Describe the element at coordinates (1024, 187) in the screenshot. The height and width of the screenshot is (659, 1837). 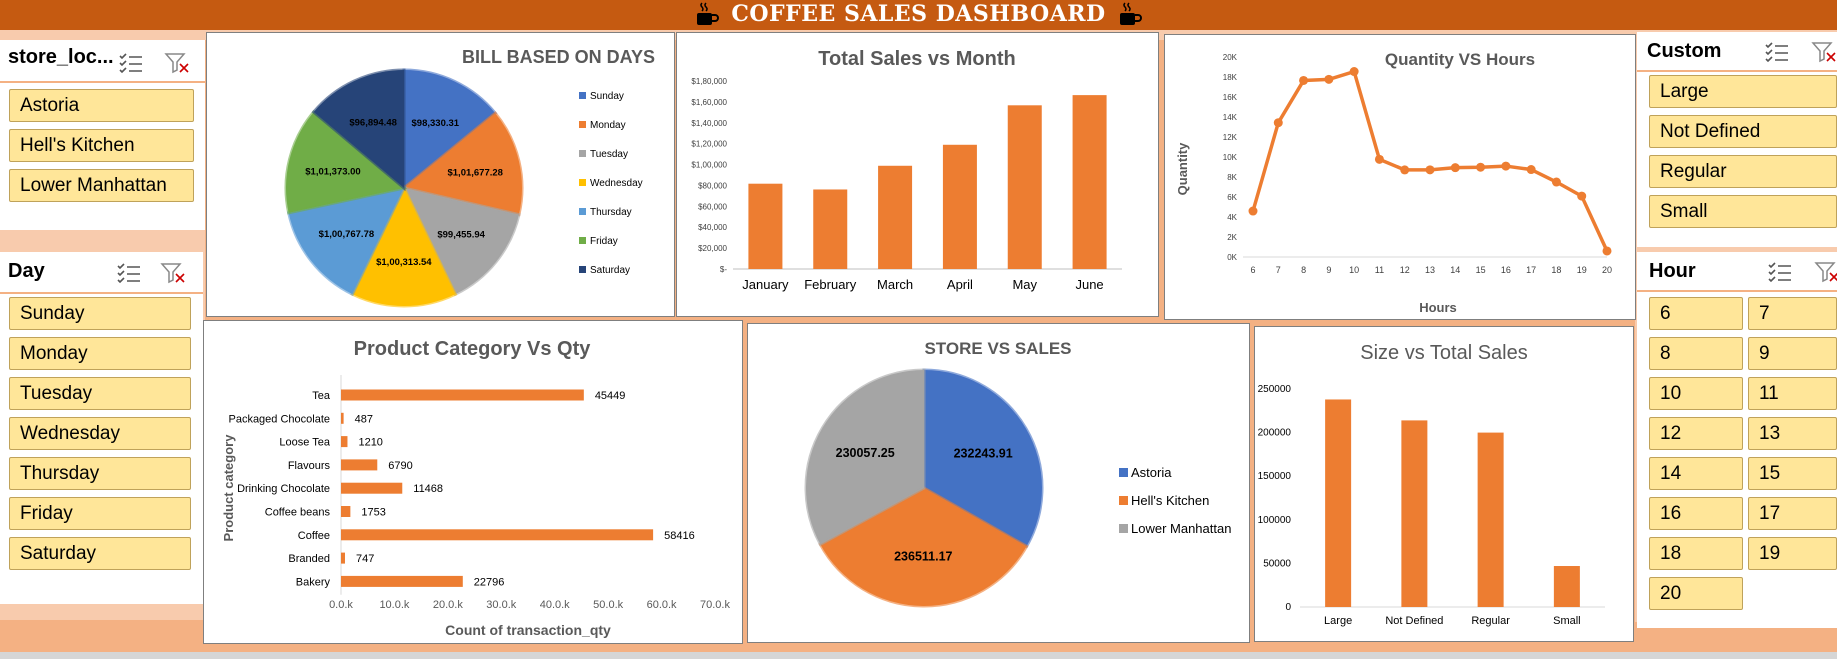
I see `bar-may` at that location.